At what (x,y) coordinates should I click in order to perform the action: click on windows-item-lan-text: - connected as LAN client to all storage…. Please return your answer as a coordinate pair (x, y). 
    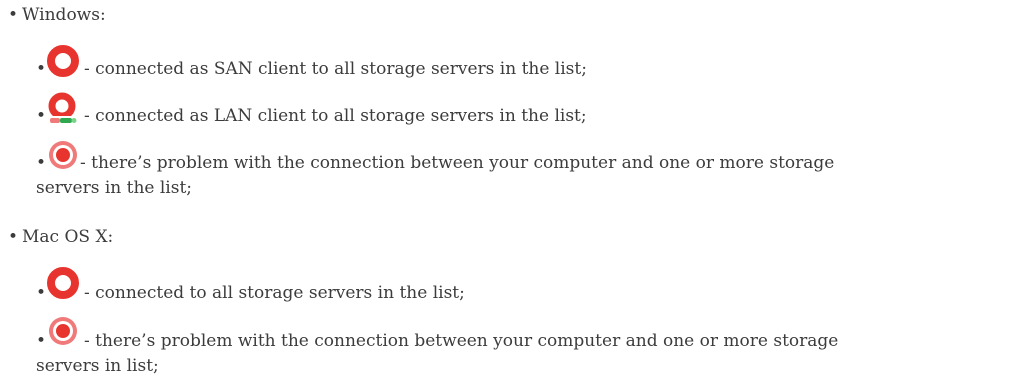
    Looking at the image, I should click on (335, 116).